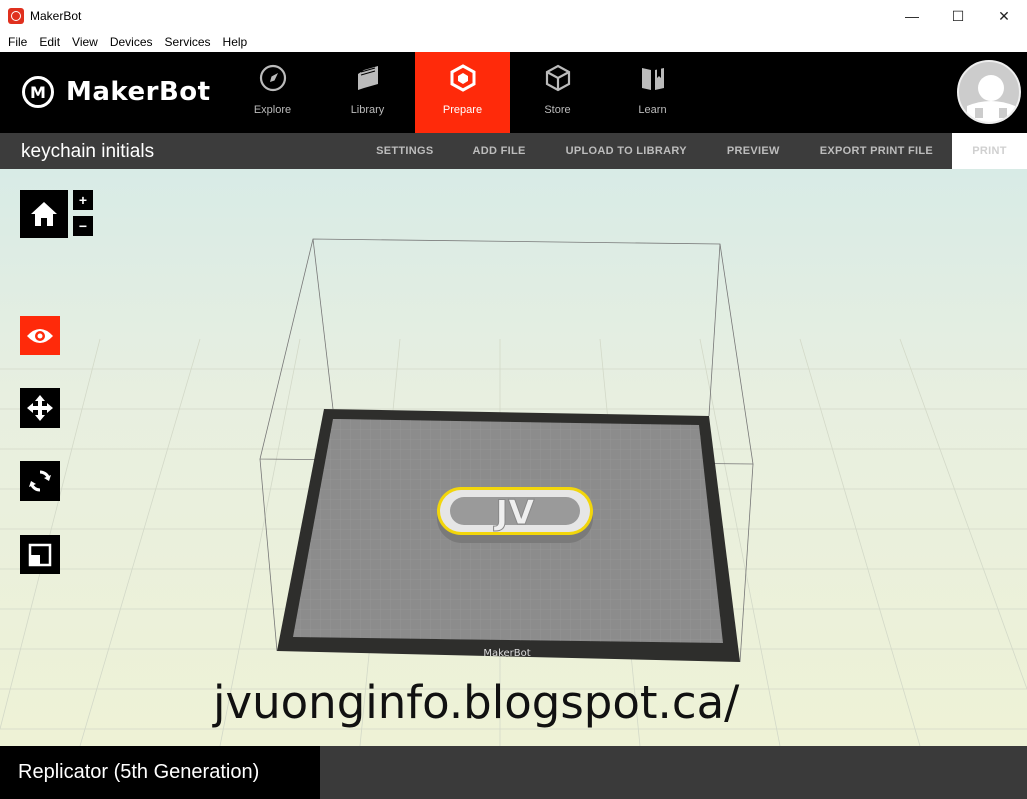 The image size is (1027, 799). I want to click on printer-selector: Replicator (5th Generation), so click(160, 772).